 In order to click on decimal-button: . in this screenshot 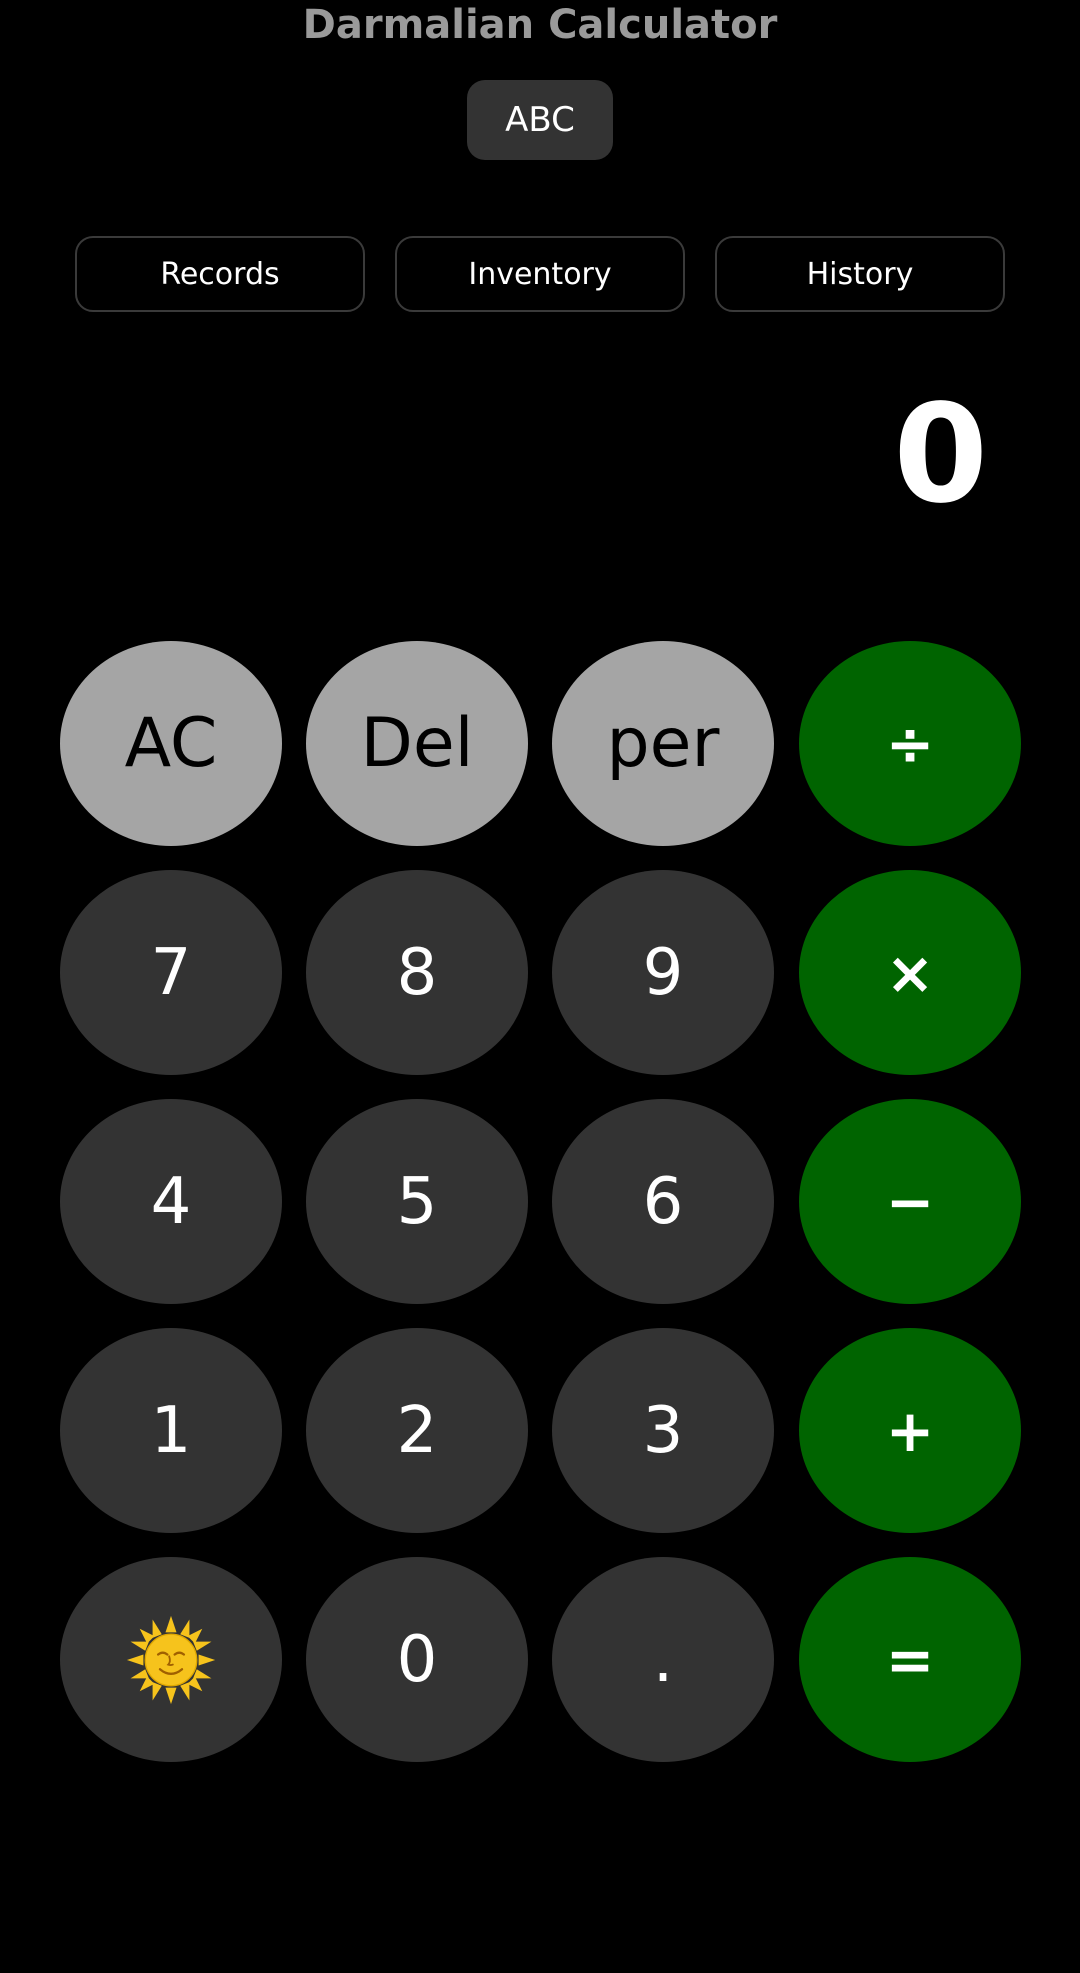, I will do `click(663, 1659)`.